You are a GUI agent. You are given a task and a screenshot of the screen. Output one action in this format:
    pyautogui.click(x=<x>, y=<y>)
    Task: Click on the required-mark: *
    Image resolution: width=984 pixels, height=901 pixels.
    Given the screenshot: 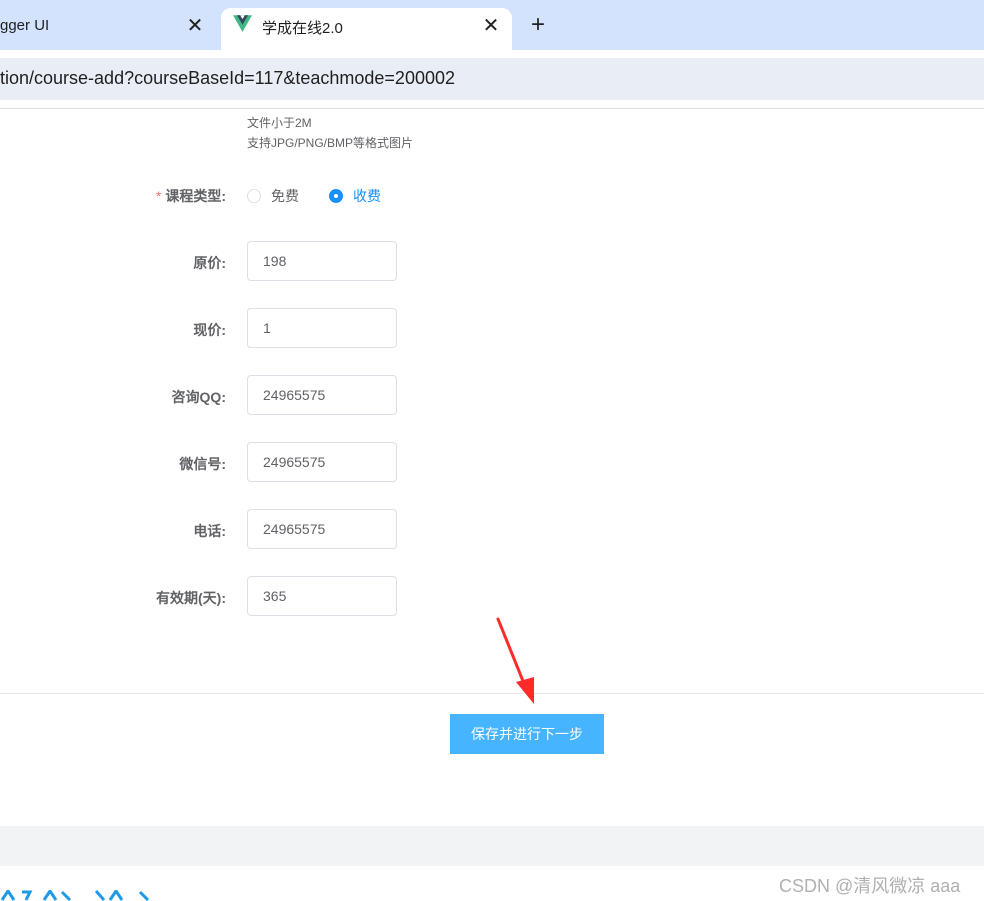 What is the action you would take?
    pyautogui.click(x=158, y=196)
    